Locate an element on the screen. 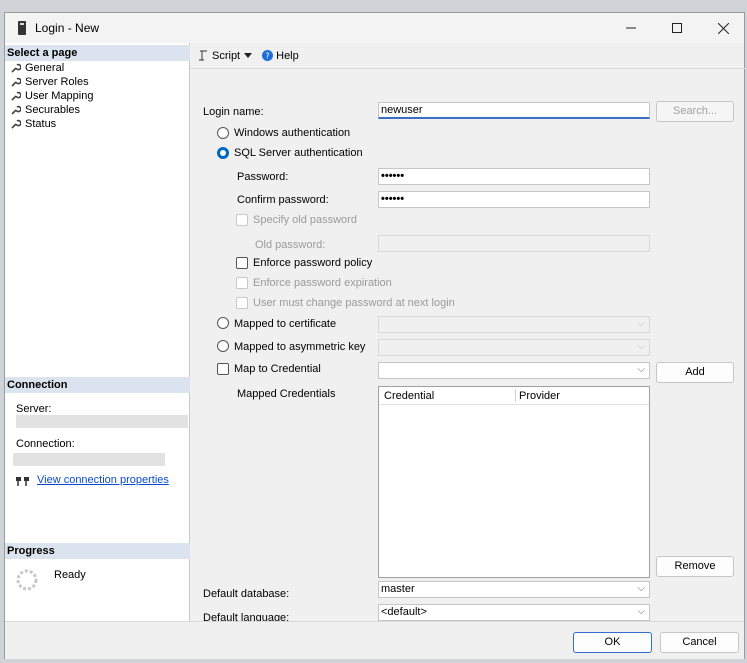 The height and width of the screenshot is (663, 747). help-icon: ? is located at coordinates (268, 55).